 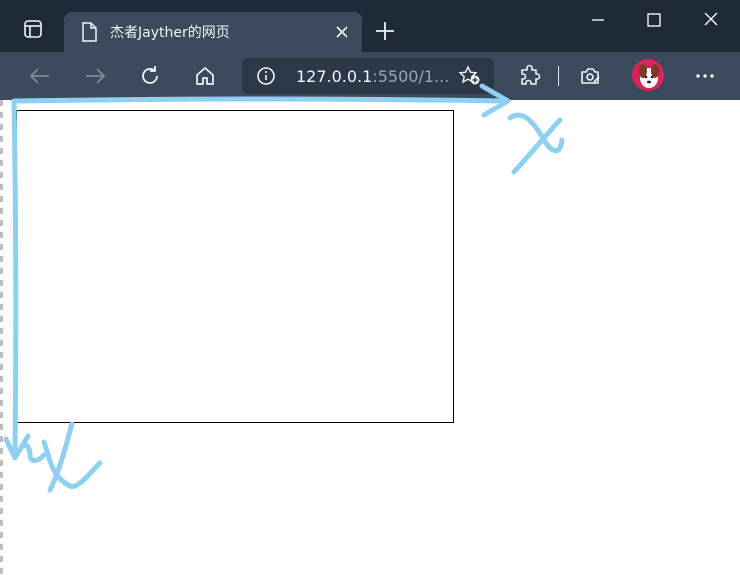 I want to click on active-tab: 杰者Jayther的网页, so click(x=213, y=32).